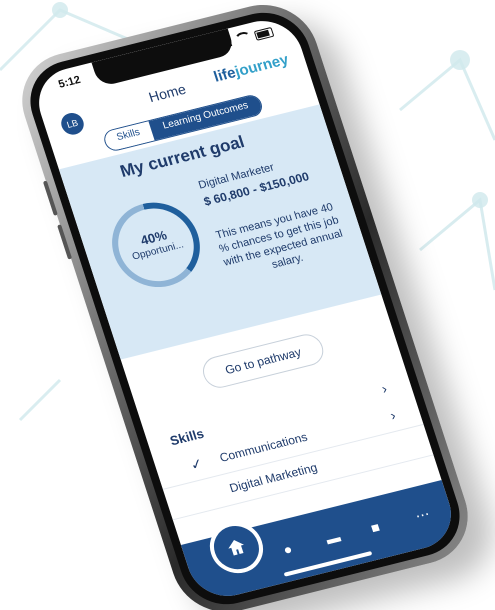  What do you see at coordinates (69, 82) in the screenshot?
I see `status-time: 5:12` at bounding box center [69, 82].